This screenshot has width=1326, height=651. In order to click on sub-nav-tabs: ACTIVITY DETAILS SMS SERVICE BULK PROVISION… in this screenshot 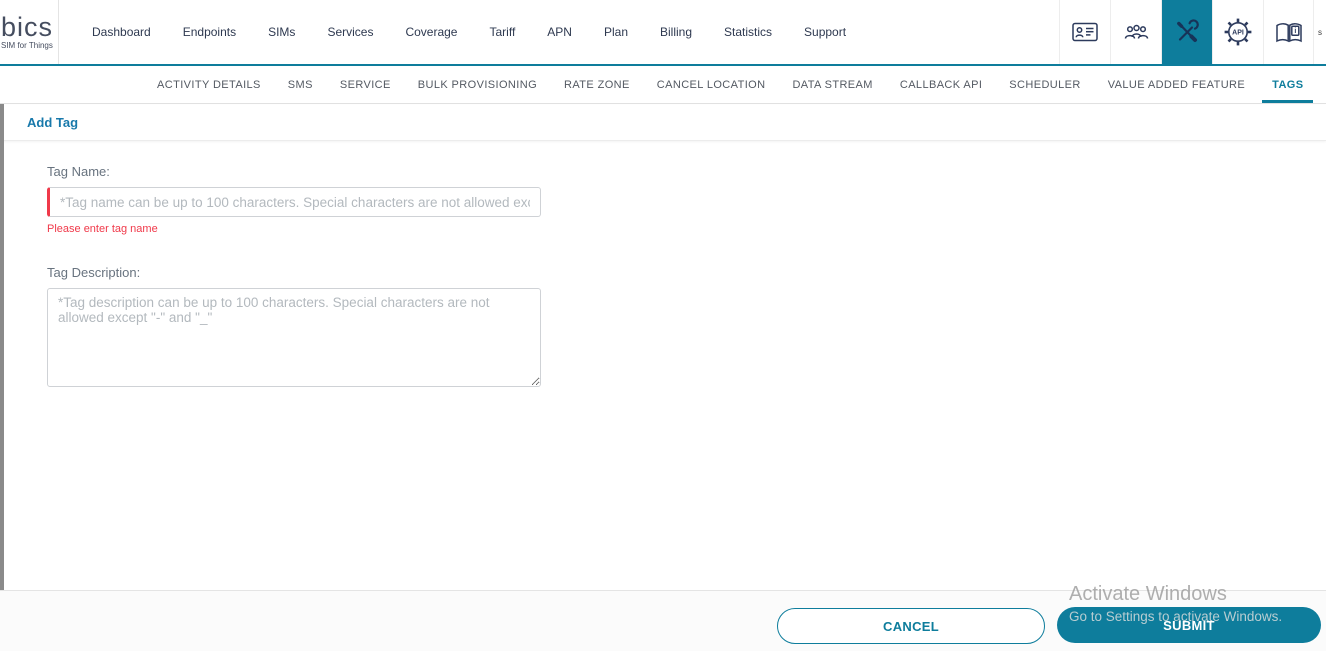, I will do `click(663, 85)`.